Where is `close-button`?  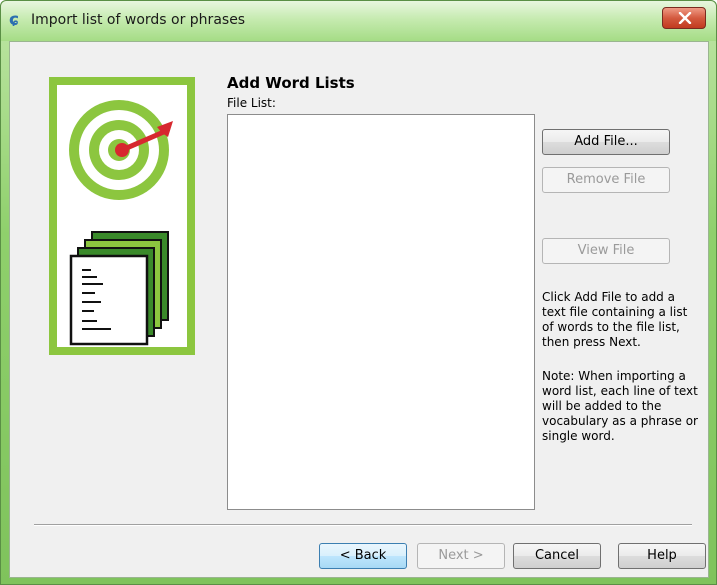
close-button is located at coordinates (684, 18).